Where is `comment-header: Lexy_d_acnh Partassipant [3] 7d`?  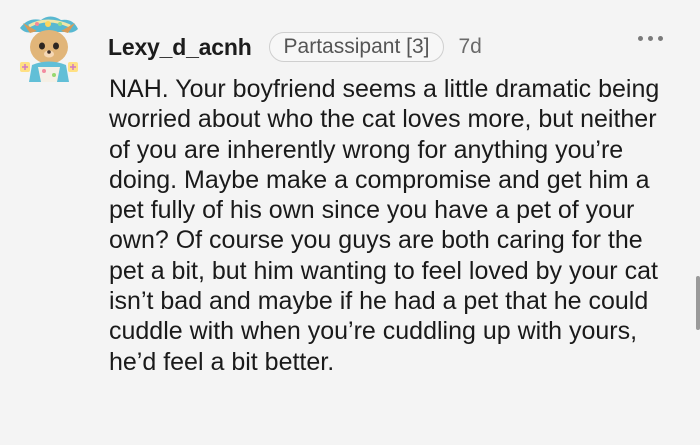
comment-header: Lexy_d_acnh Partassipant [3] 7d is located at coordinates (295, 47).